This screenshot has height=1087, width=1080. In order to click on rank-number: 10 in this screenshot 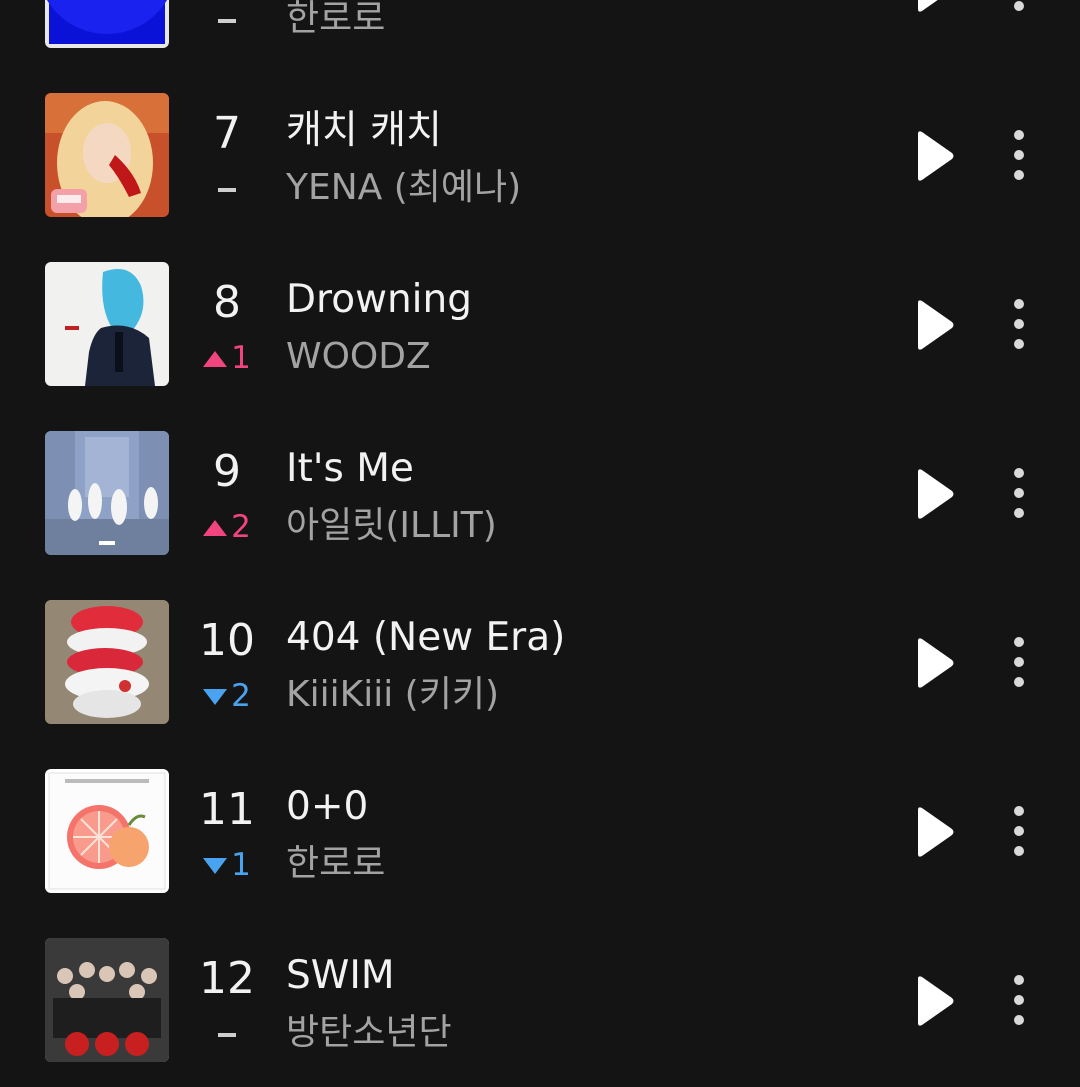, I will do `click(227, 640)`.